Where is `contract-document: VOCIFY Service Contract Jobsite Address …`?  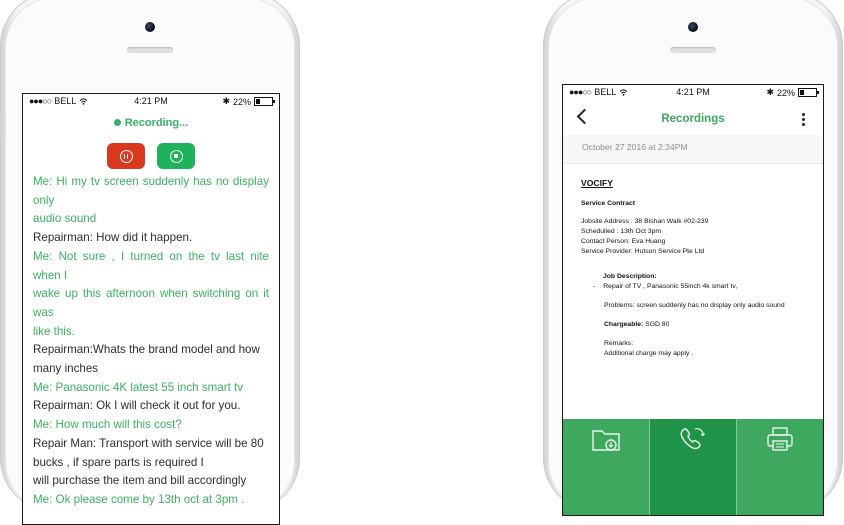
contract-document: VOCIFY Service Contract Jobsite Address … is located at coordinates (693, 261).